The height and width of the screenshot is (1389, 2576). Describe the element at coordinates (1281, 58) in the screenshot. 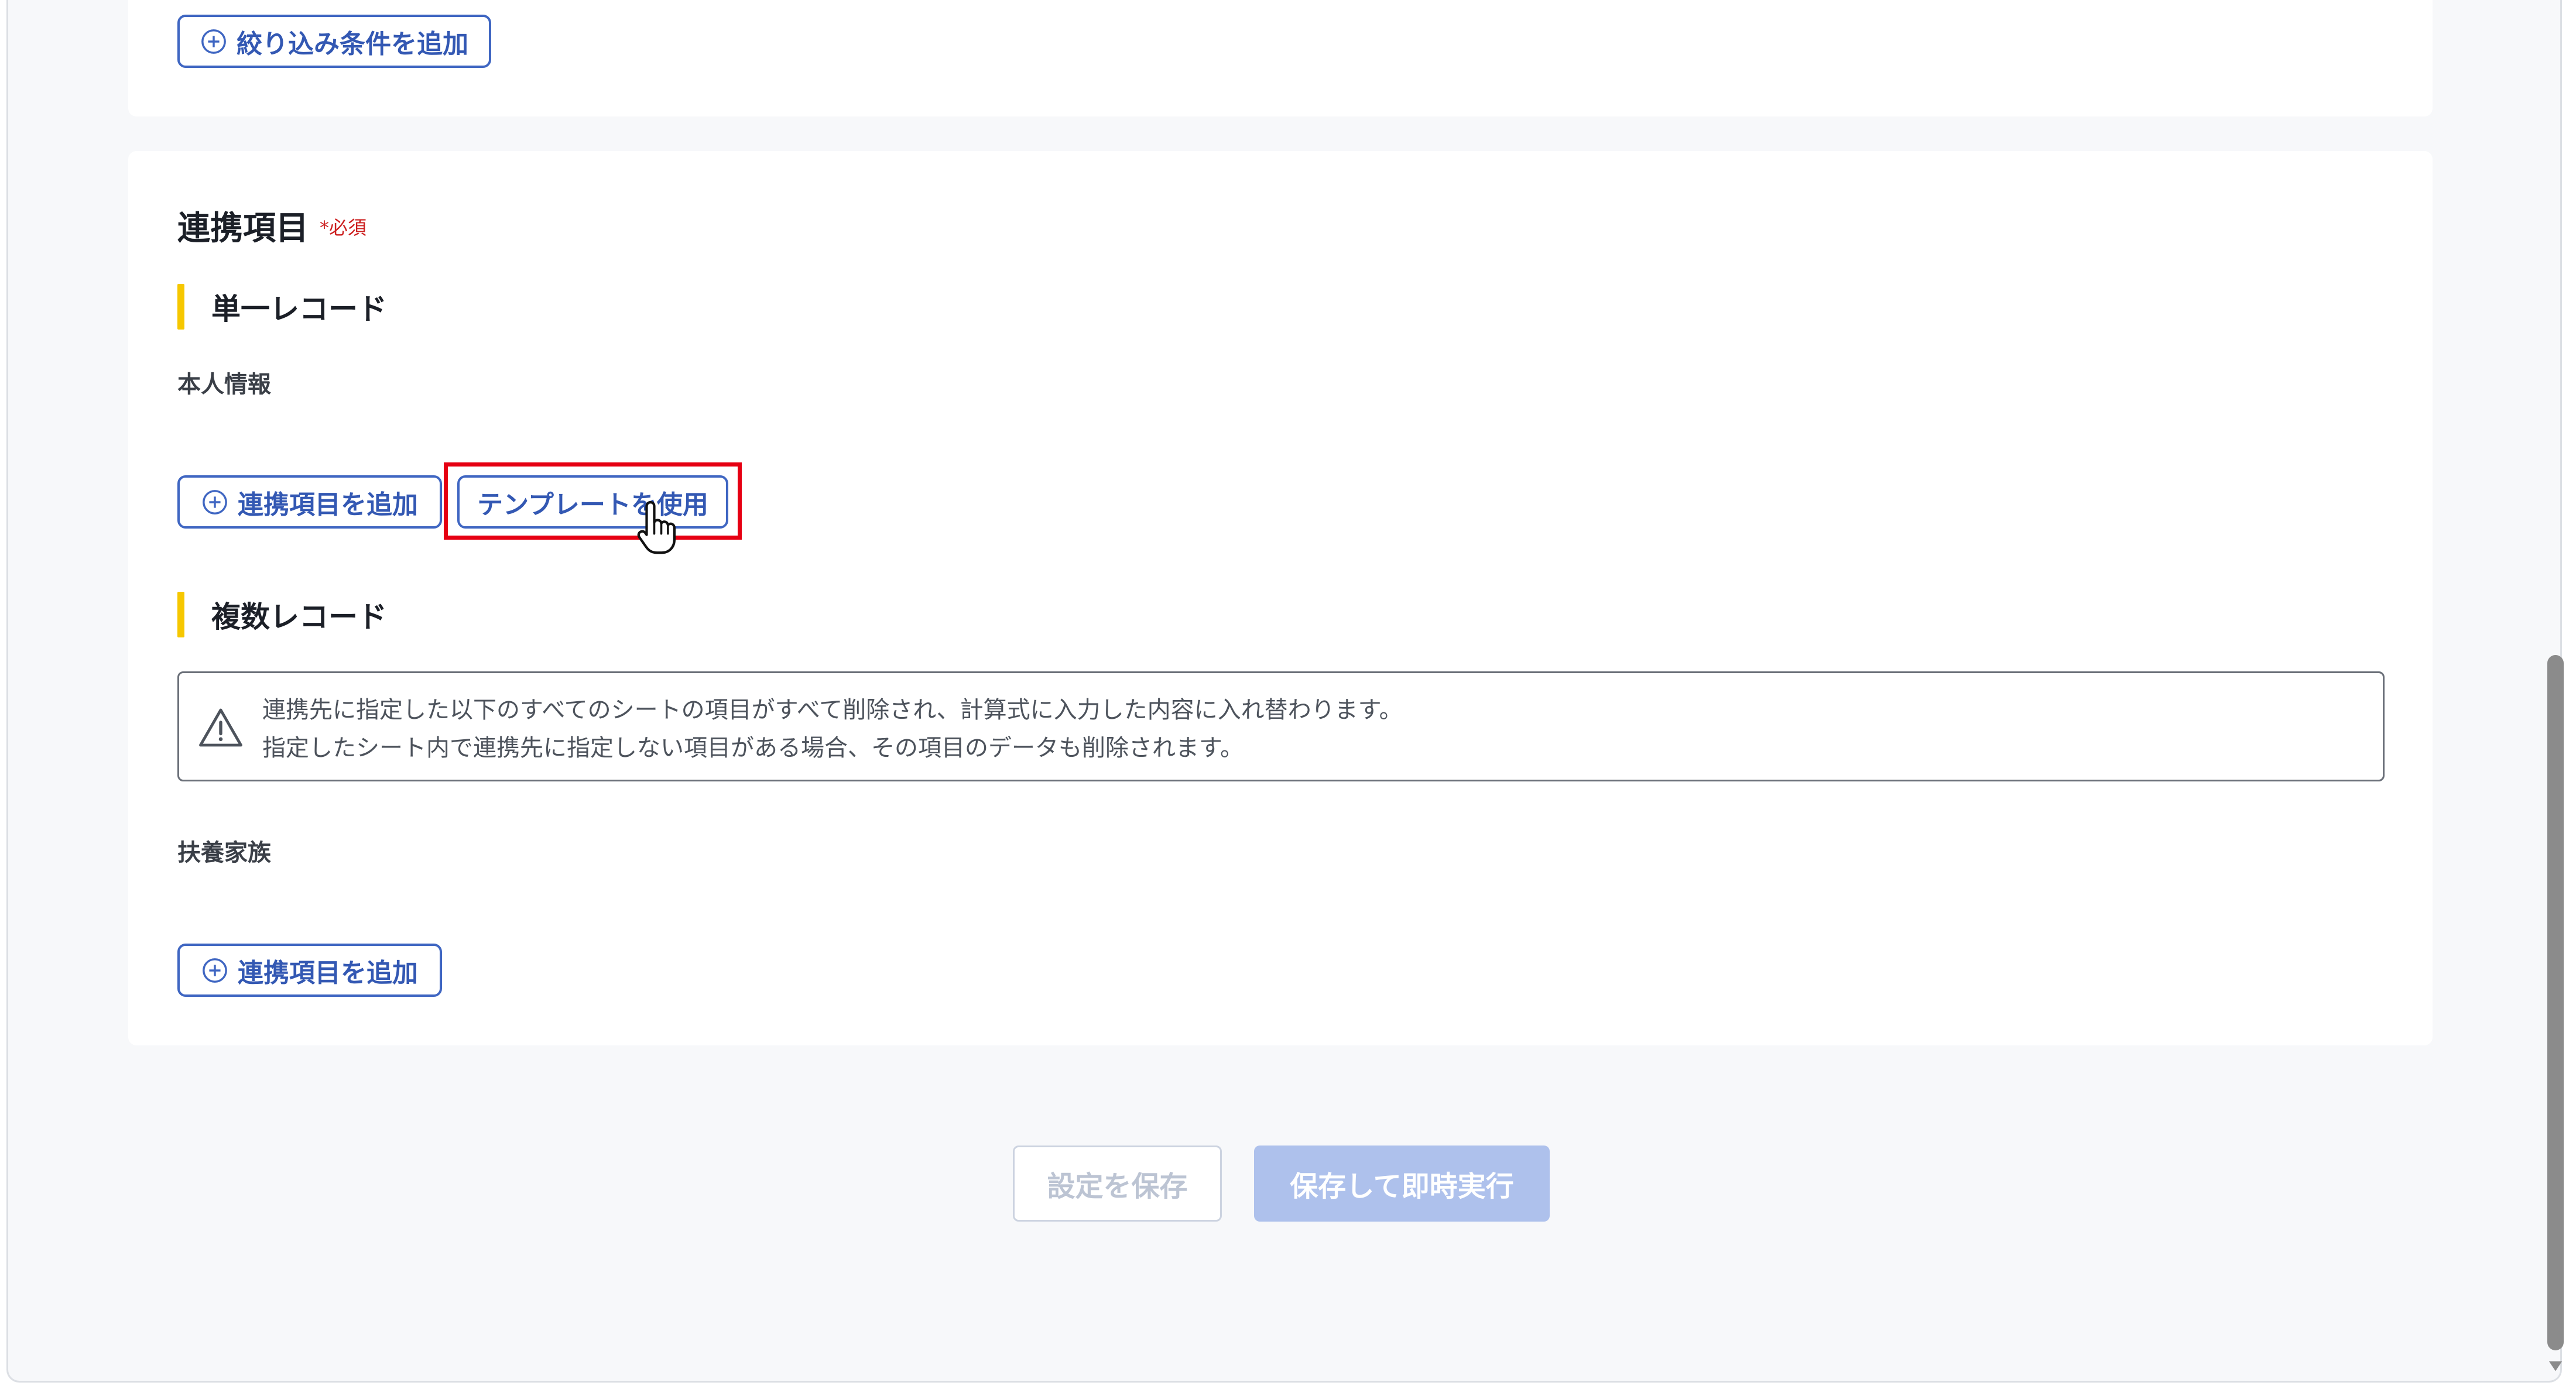

I see `filter-card: 絞り込み条件を追加` at that location.